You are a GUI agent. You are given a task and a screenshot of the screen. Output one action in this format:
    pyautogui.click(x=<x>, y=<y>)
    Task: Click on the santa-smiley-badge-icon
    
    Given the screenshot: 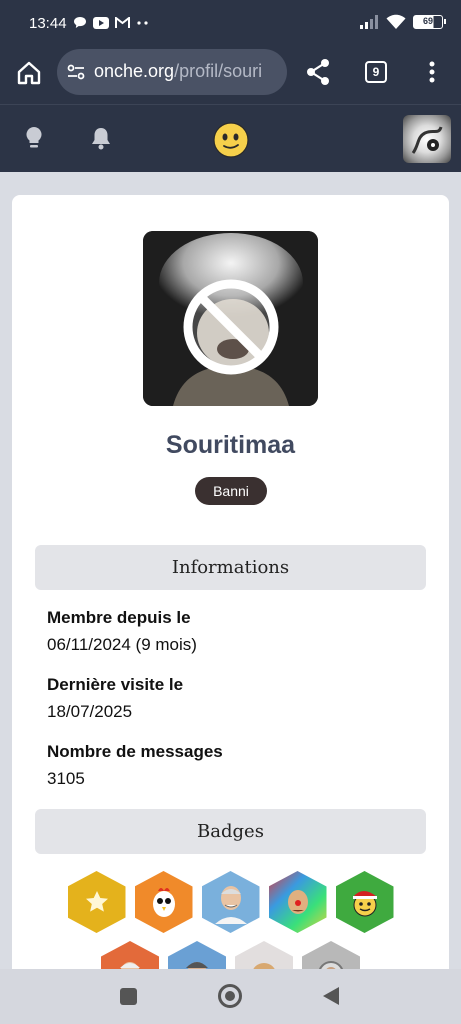 What is the action you would take?
    pyautogui.click(x=364, y=902)
    